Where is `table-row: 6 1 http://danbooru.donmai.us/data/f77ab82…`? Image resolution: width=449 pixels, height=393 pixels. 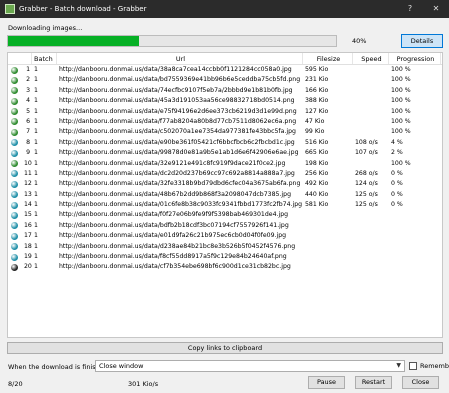
table-row: 6 1 http://danbooru.donmai.us/data/f77ab82… is located at coordinates (225, 122).